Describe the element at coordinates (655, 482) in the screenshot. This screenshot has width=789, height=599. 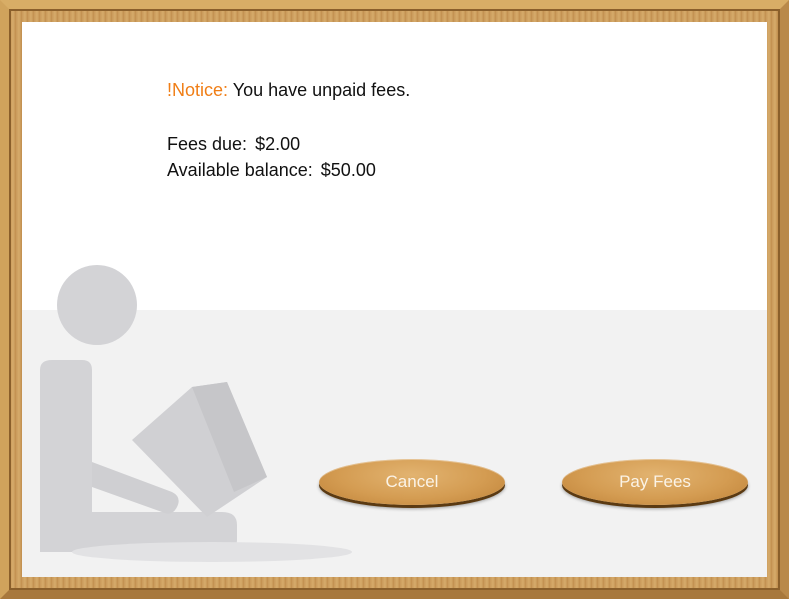
I see `pay-fees-button: Pay Fees` at that location.